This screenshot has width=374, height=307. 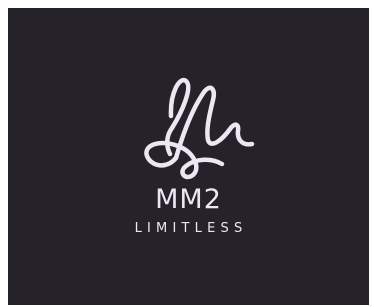 What do you see at coordinates (191, 228) in the screenshot?
I see `brand-tagline: LIMITLESS` at bounding box center [191, 228].